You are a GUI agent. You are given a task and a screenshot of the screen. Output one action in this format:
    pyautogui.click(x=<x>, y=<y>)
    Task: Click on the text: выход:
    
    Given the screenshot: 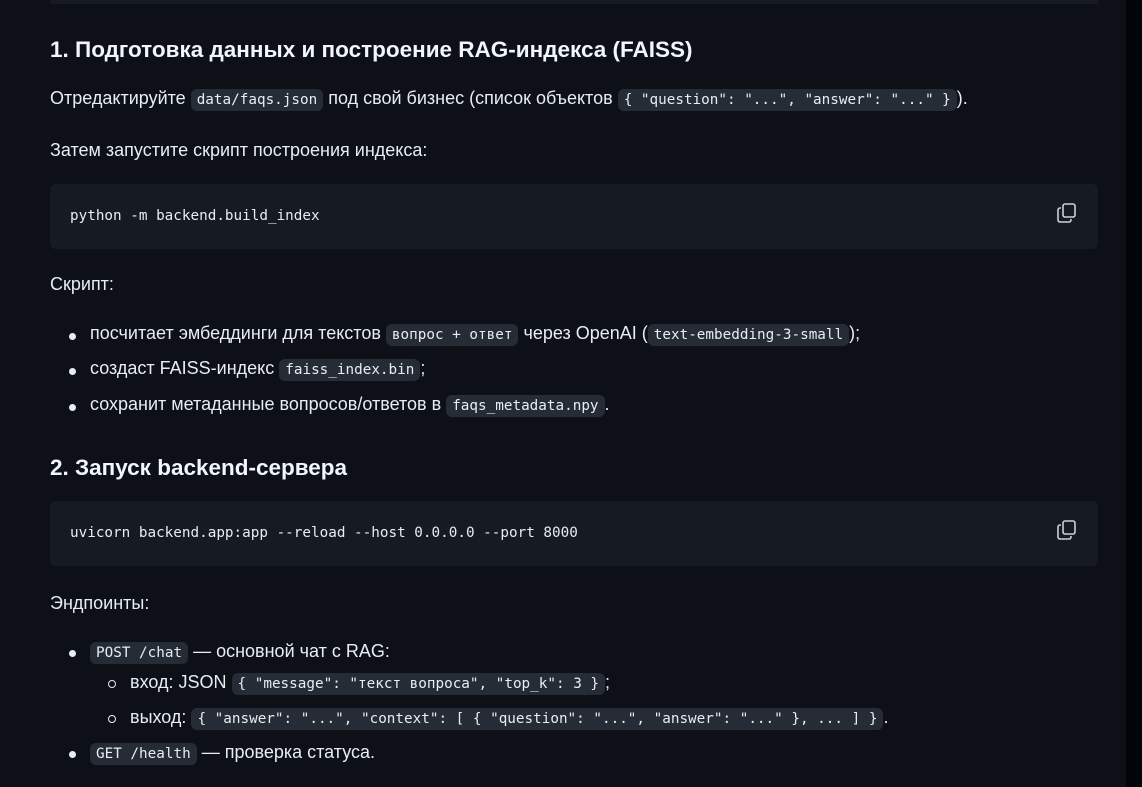 What is the action you would take?
    pyautogui.click(x=158, y=717)
    